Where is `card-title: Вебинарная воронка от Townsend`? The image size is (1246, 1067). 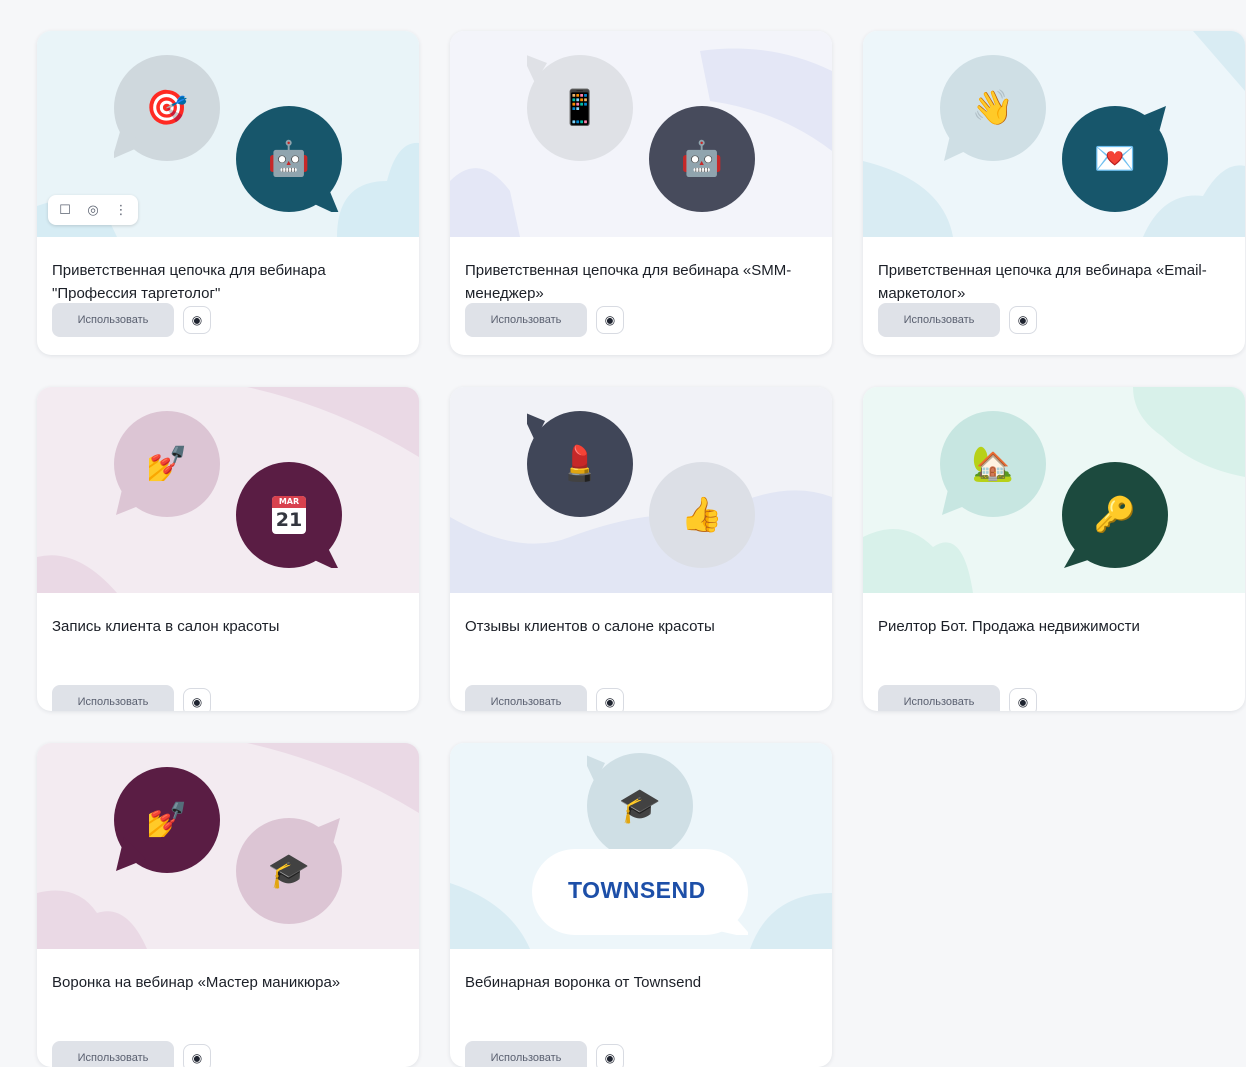 card-title: Вебинарная воронка от Townsend is located at coordinates (583, 982).